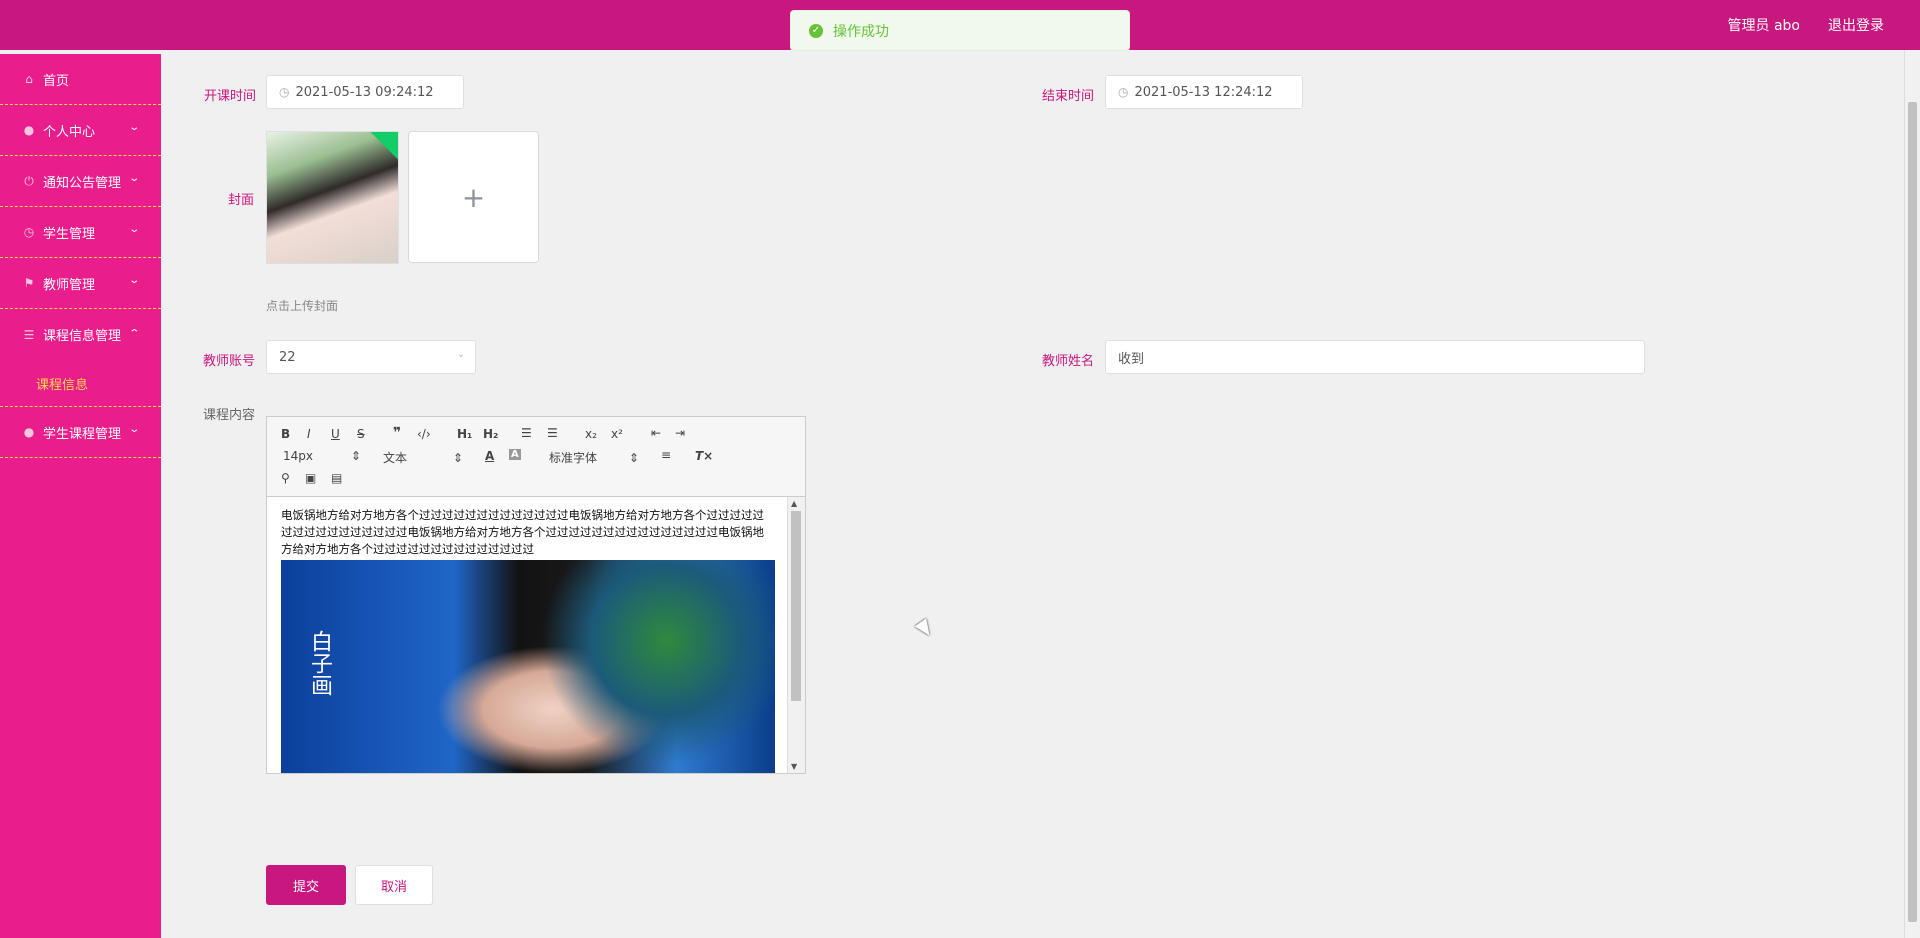  I want to click on sidebar-item-label: 学生管理, so click(69, 234).